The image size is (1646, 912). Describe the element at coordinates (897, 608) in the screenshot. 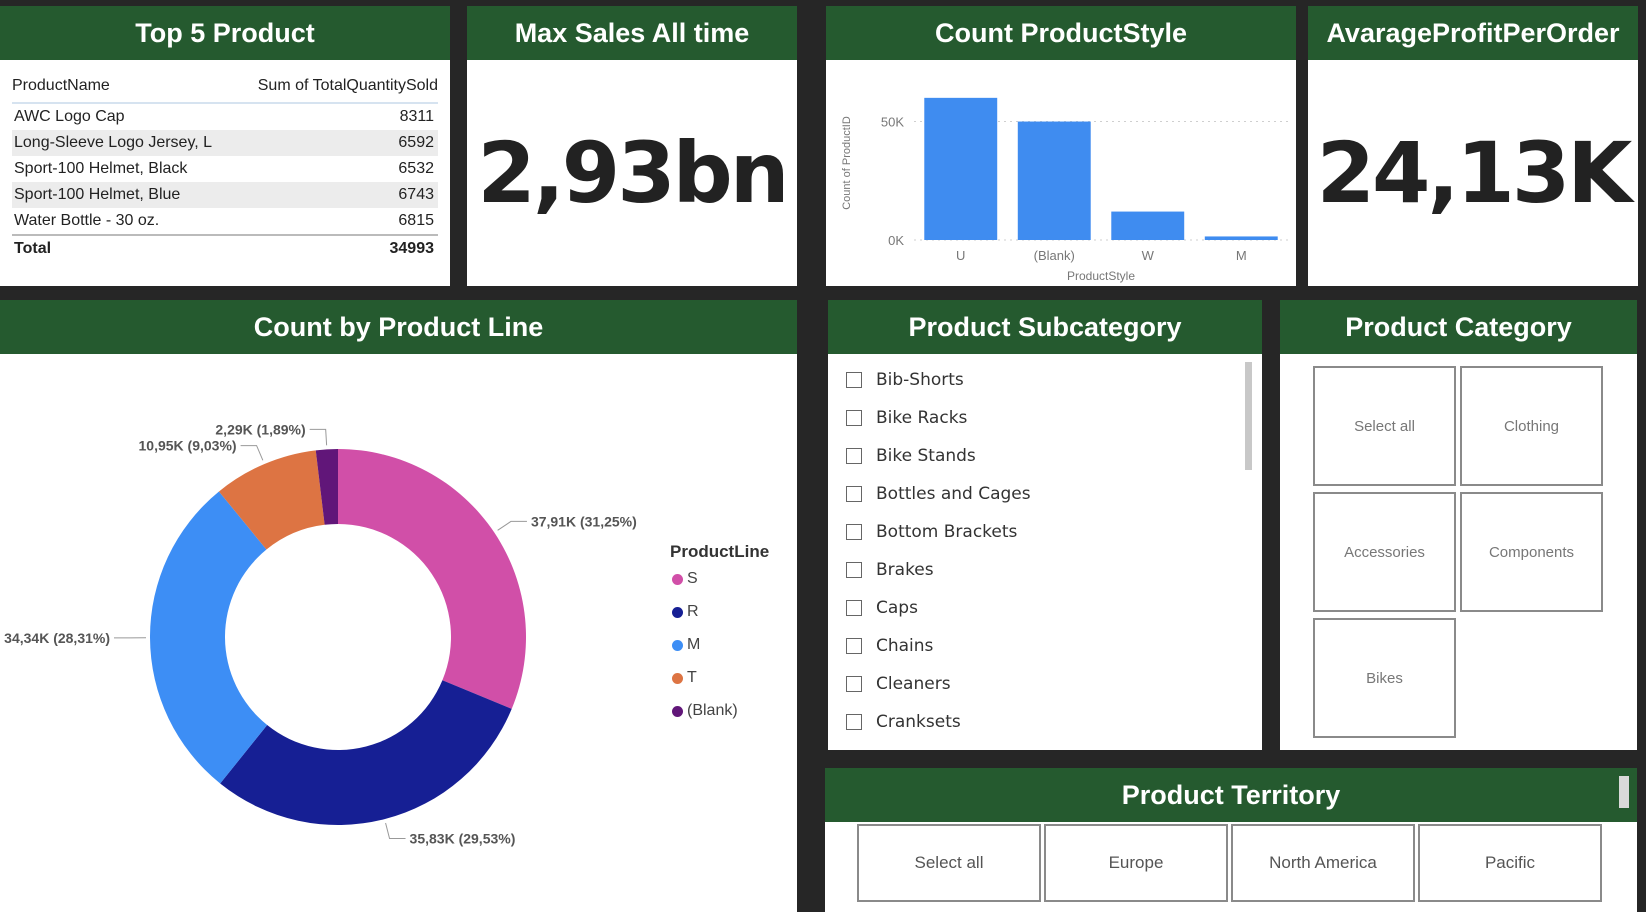

I see `subcategory-label: Caps` at that location.